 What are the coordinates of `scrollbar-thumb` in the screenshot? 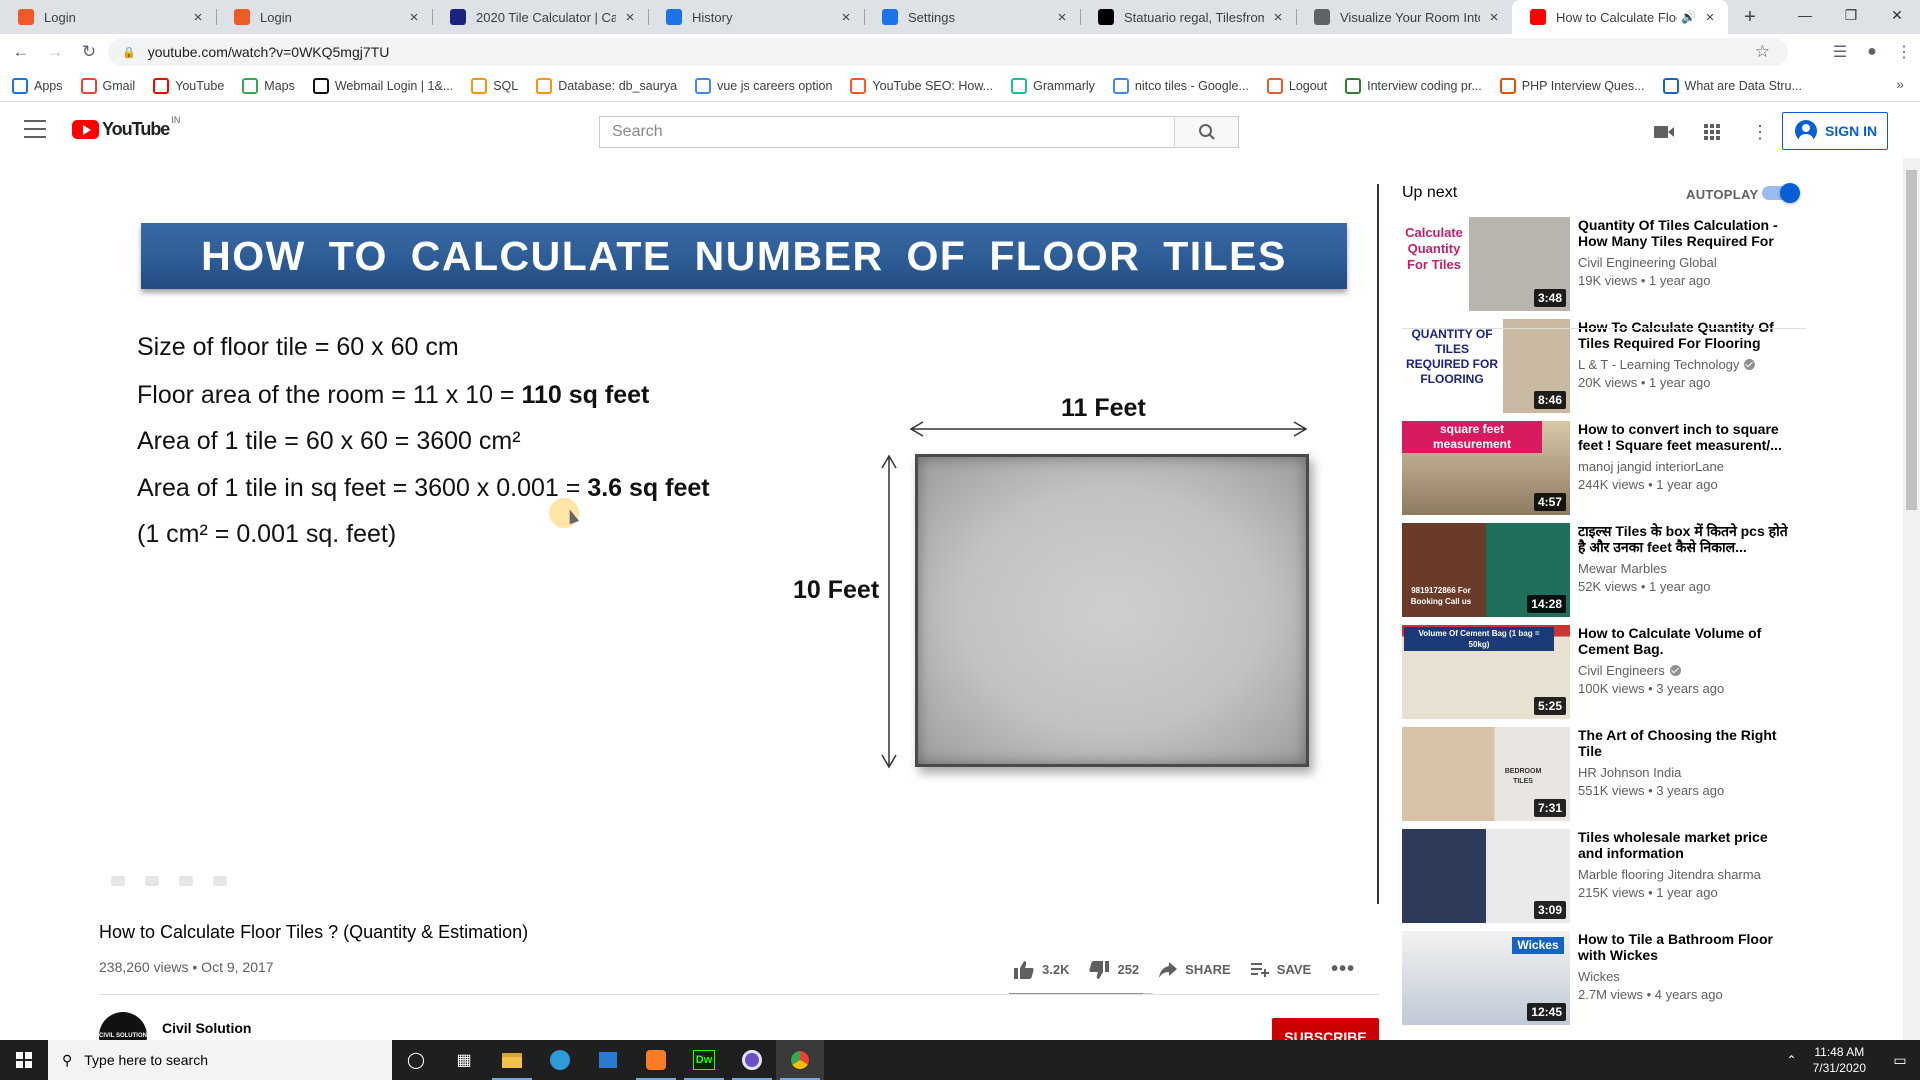 It's located at (1911, 340).